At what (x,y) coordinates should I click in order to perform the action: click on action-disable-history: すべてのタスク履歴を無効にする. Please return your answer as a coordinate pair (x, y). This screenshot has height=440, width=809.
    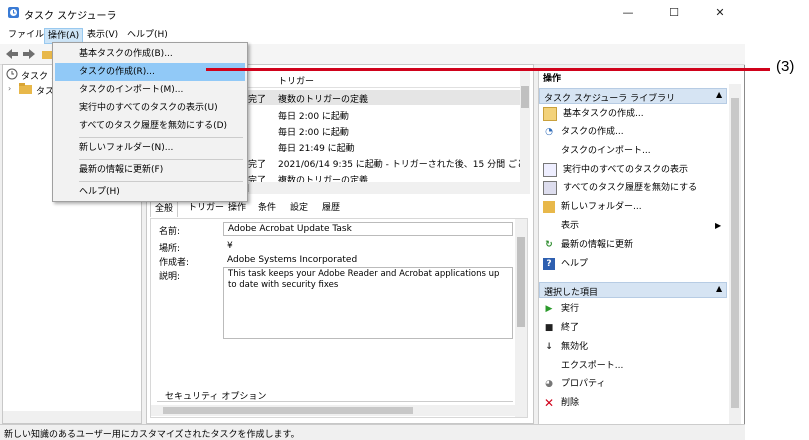
    Looking at the image, I should click on (620, 188).